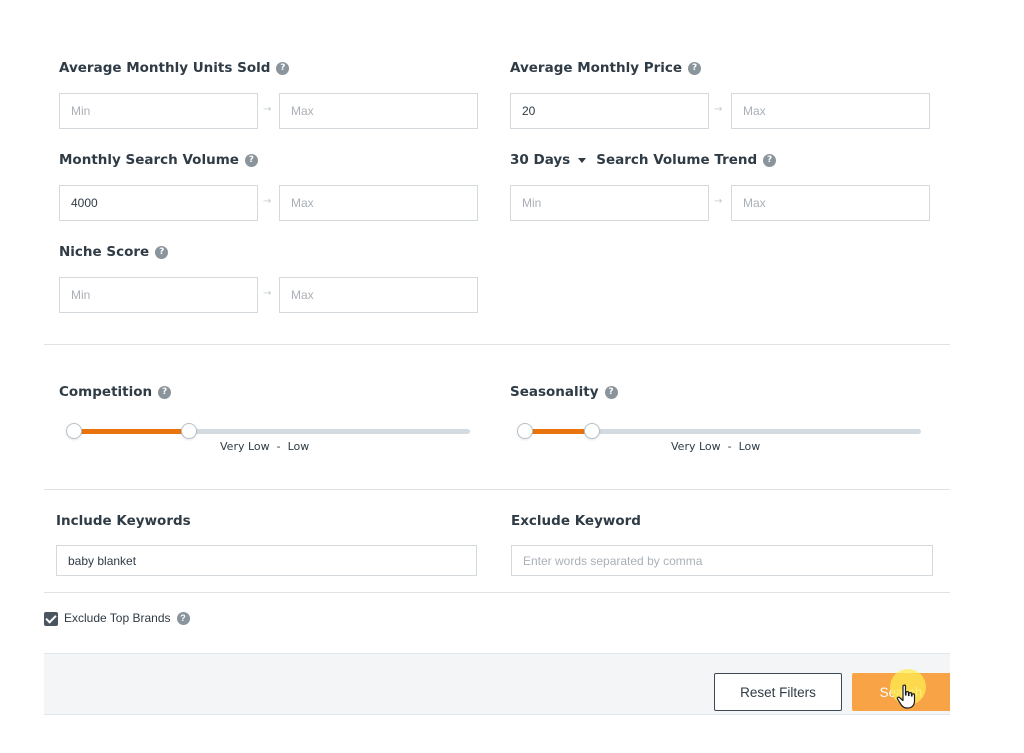 The image size is (1024, 753). I want to click on search-volume-min-input, so click(158, 203).